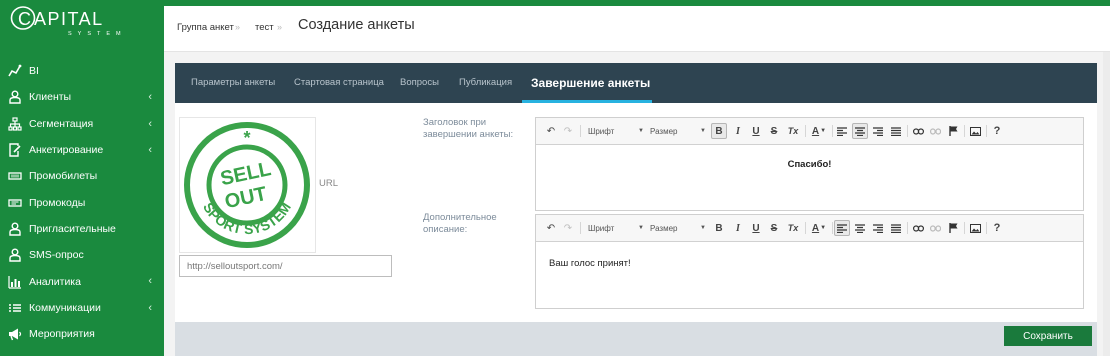 This screenshot has width=1110, height=356. I want to click on sidebar-item-surveys: Анкетирование ‹, so click(82, 150).